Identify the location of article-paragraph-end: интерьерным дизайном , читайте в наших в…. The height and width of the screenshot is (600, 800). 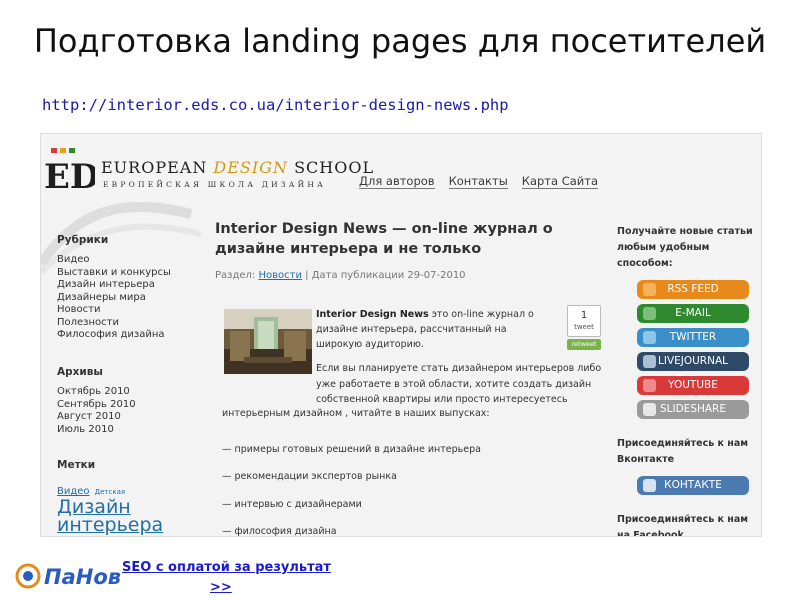
(356, 413).